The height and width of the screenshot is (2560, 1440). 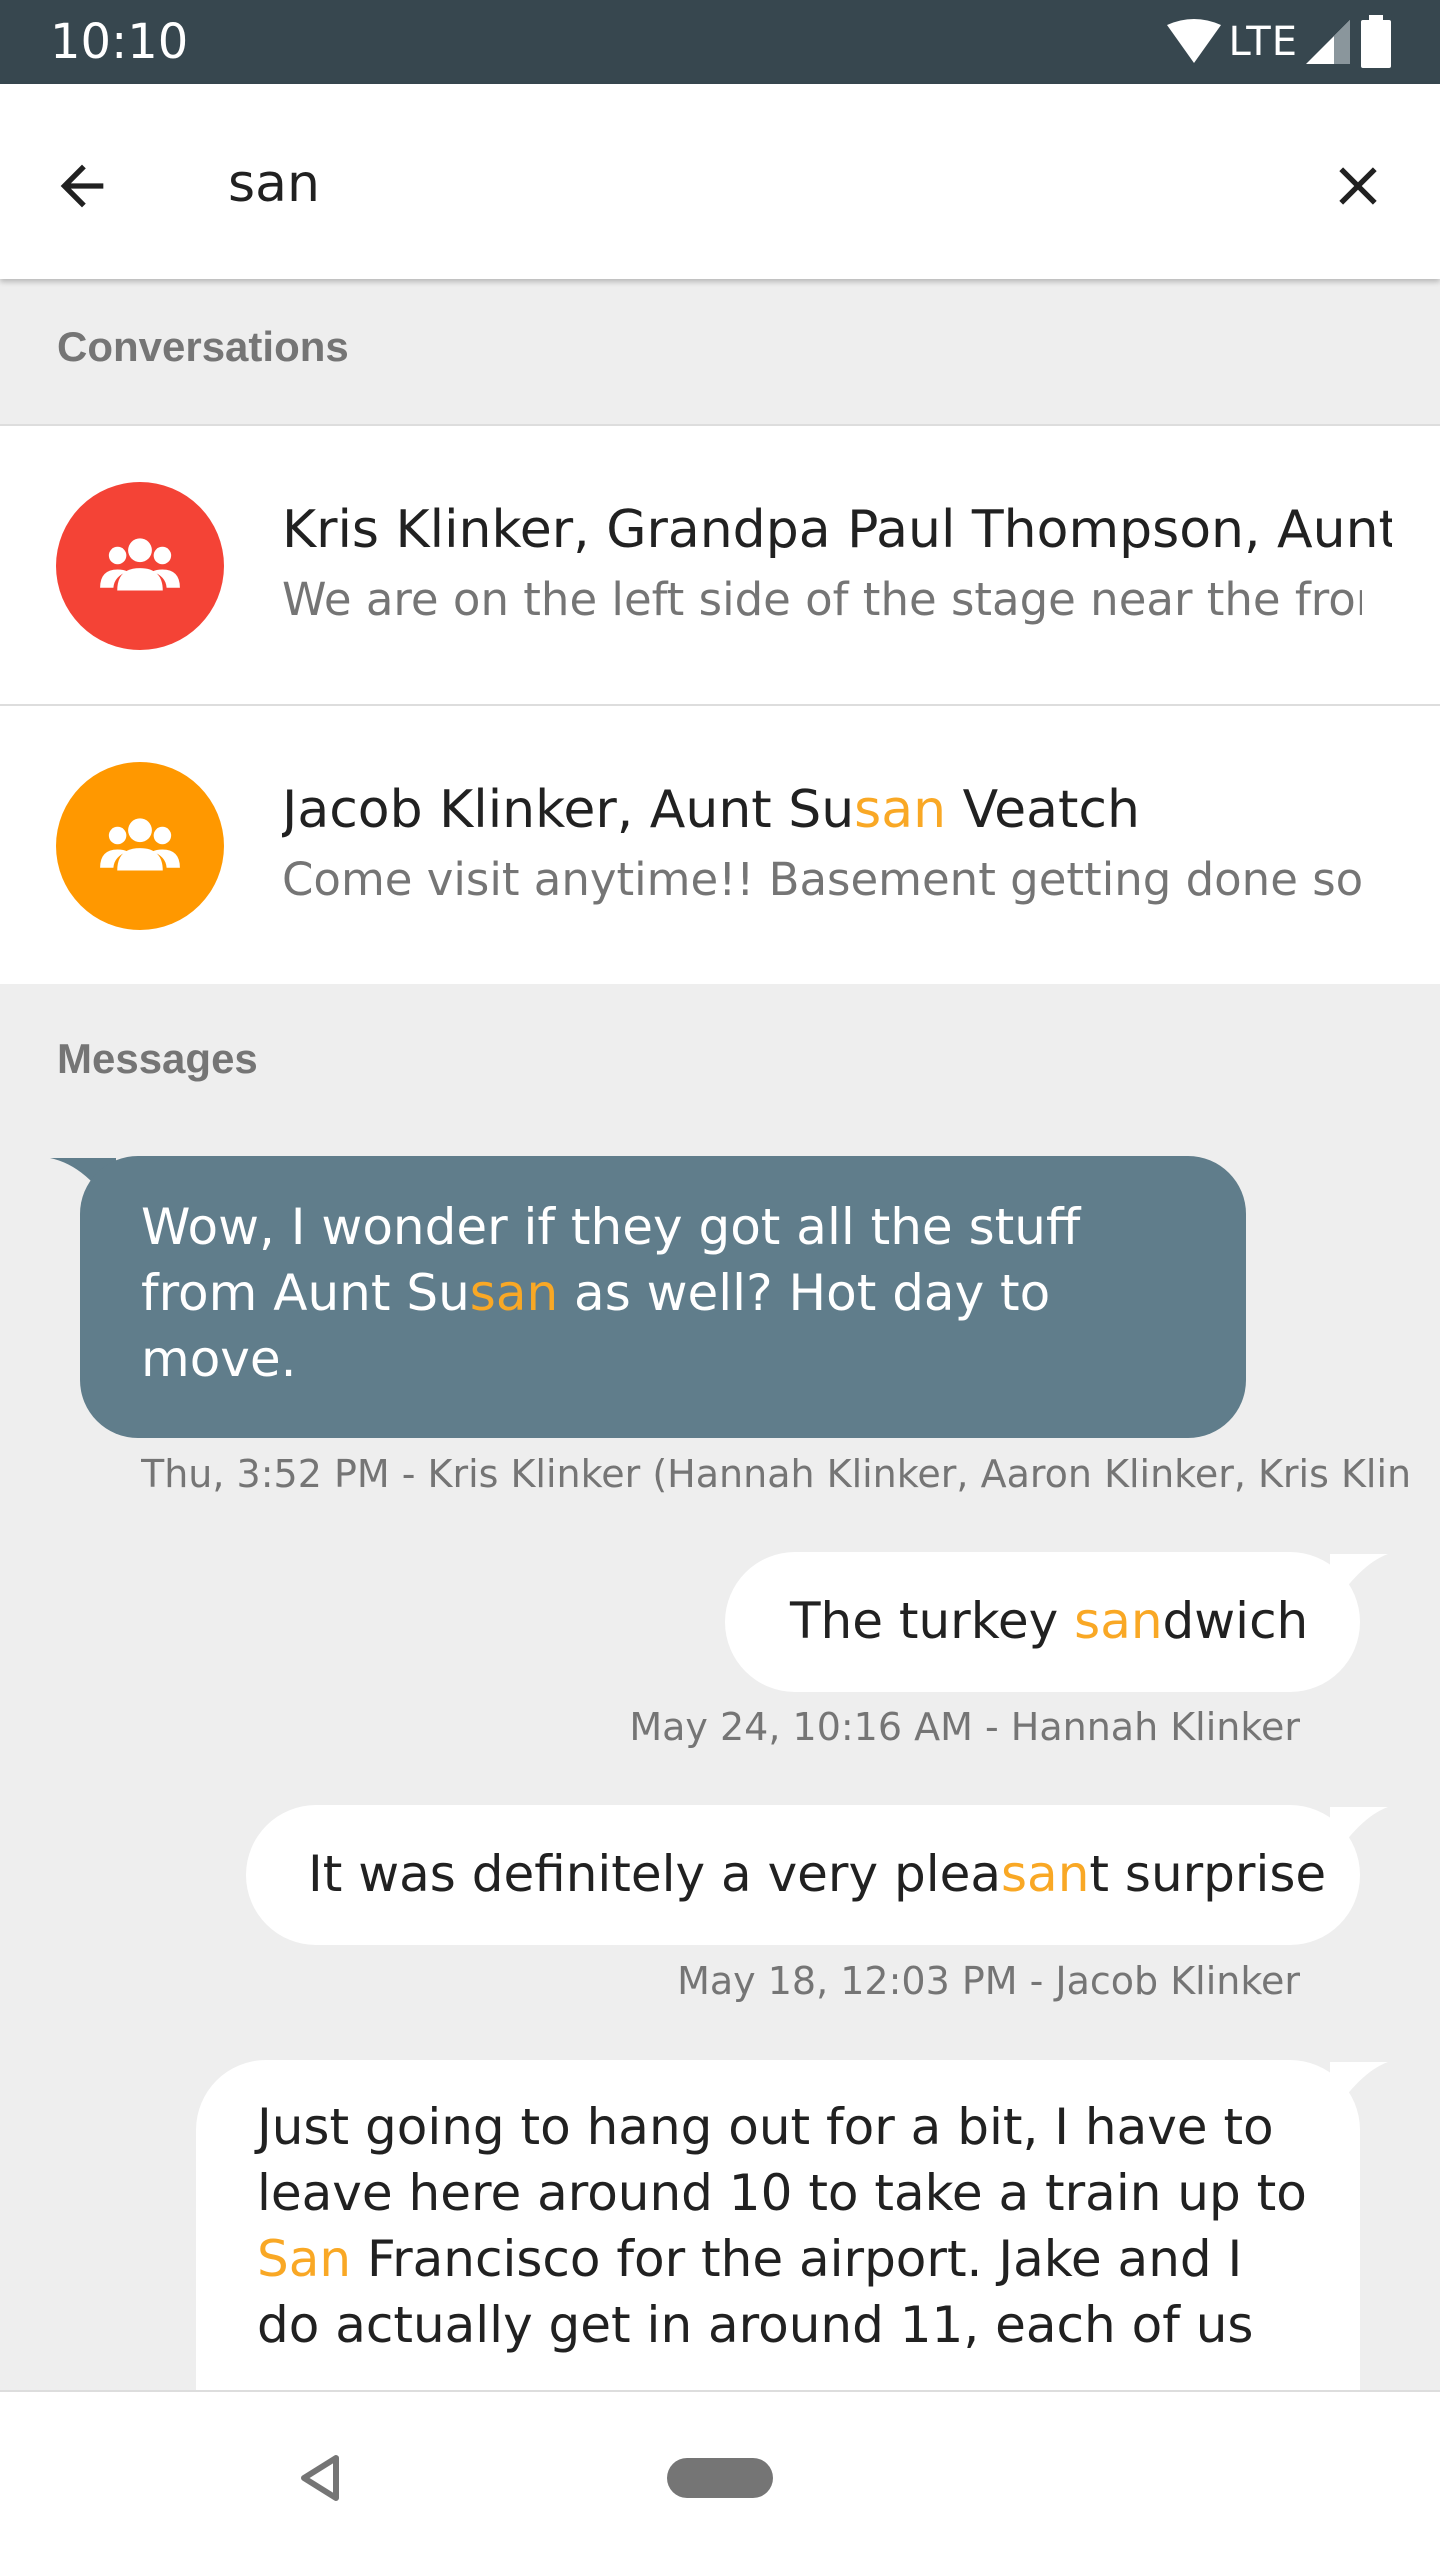 I want to click on message-meta: May 18, 12:03 PM - Jacob Klinker, so click(x=988, y=1981).